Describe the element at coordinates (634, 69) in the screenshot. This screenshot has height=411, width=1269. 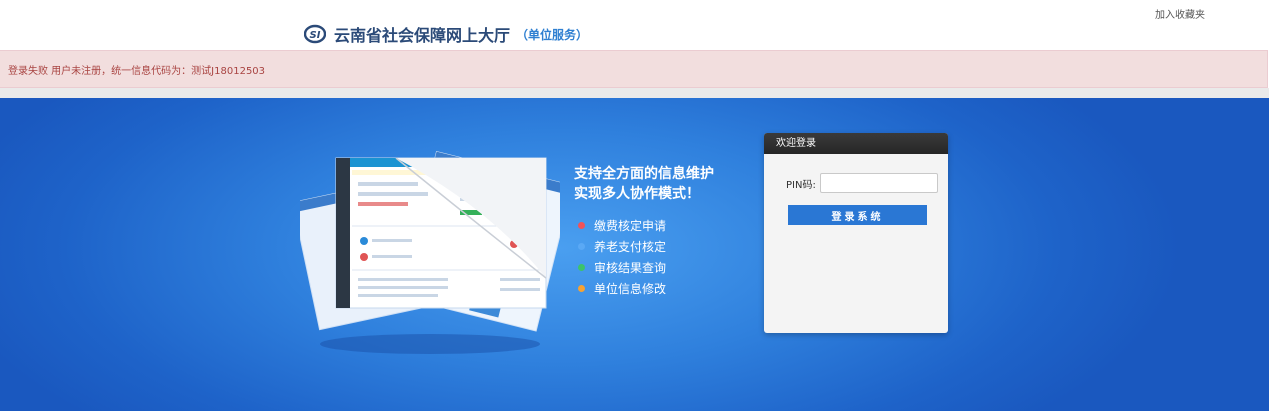
I see `error-alert: 登录失败 用户未注册，统一信息代码为：测试J18012503` at that location.